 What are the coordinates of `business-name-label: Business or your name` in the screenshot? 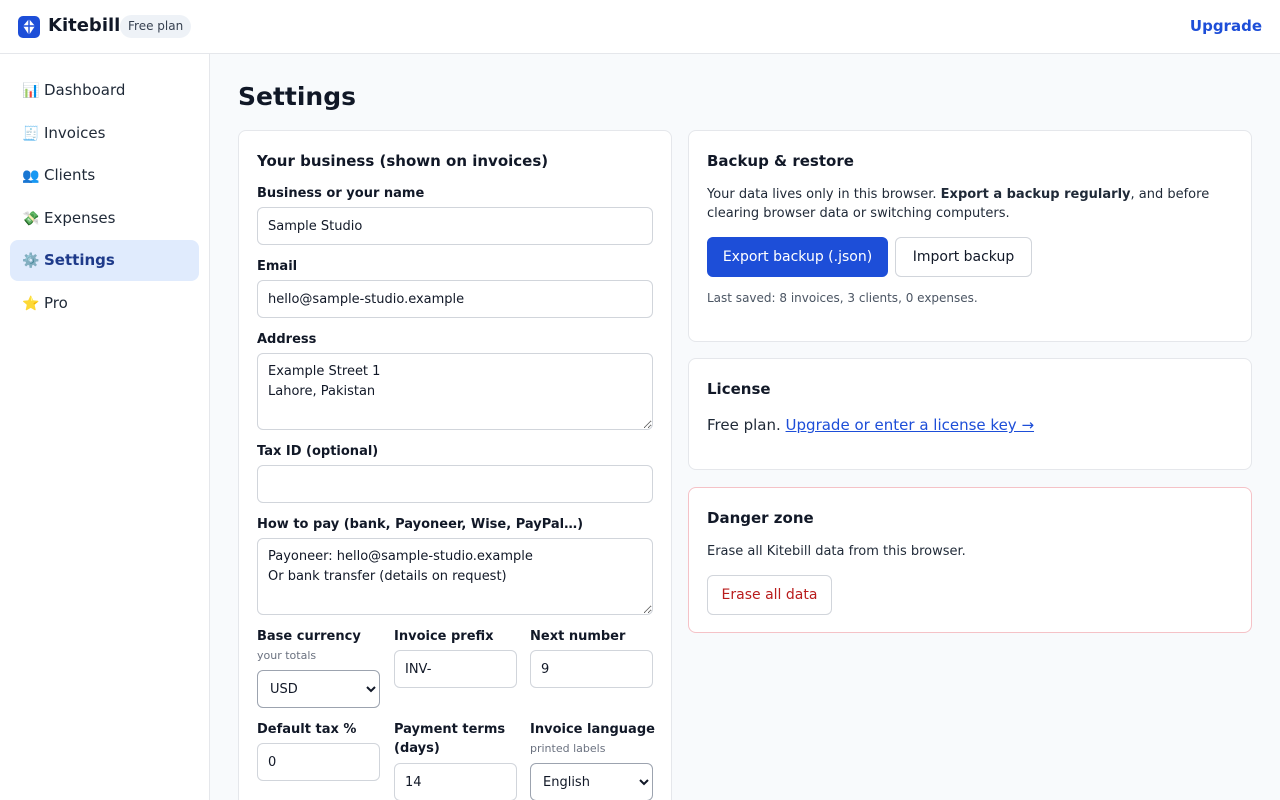 It's located at (341, 193).